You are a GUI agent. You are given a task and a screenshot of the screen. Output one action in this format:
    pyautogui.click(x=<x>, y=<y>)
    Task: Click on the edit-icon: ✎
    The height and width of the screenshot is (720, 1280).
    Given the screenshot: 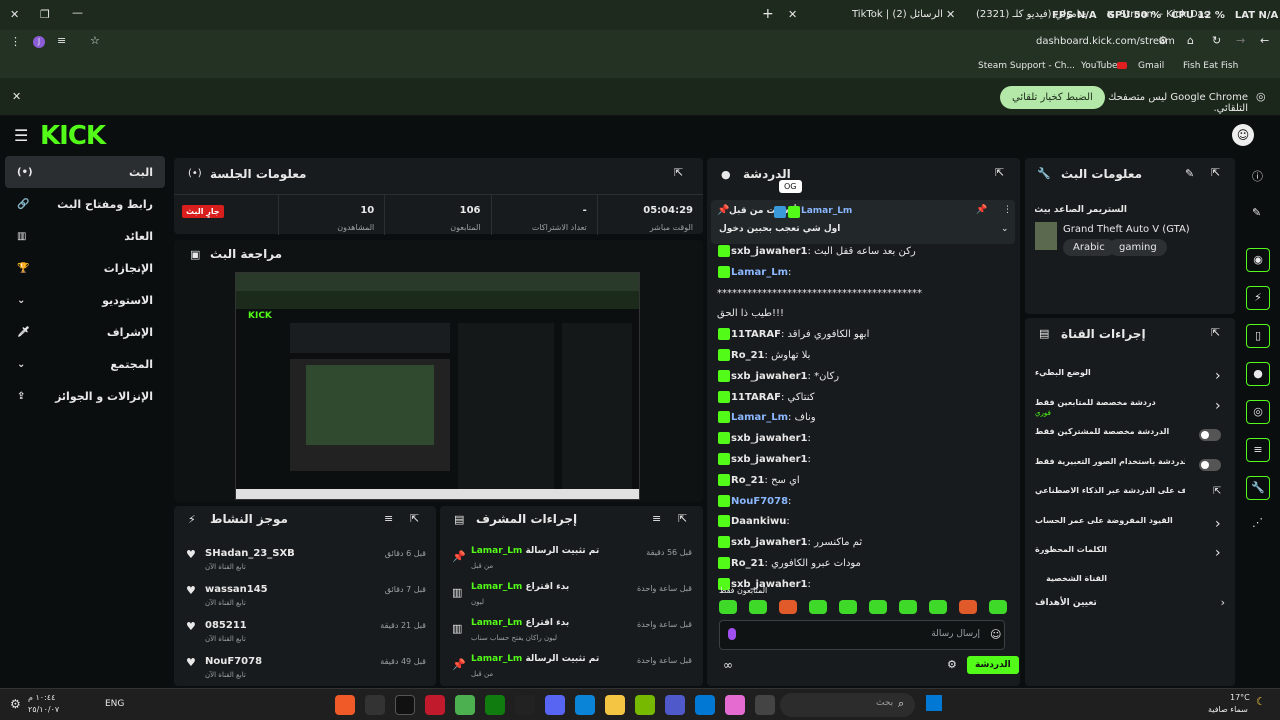 What is the action you would take?
    pyautogui.click(x=1256, y=212)
    